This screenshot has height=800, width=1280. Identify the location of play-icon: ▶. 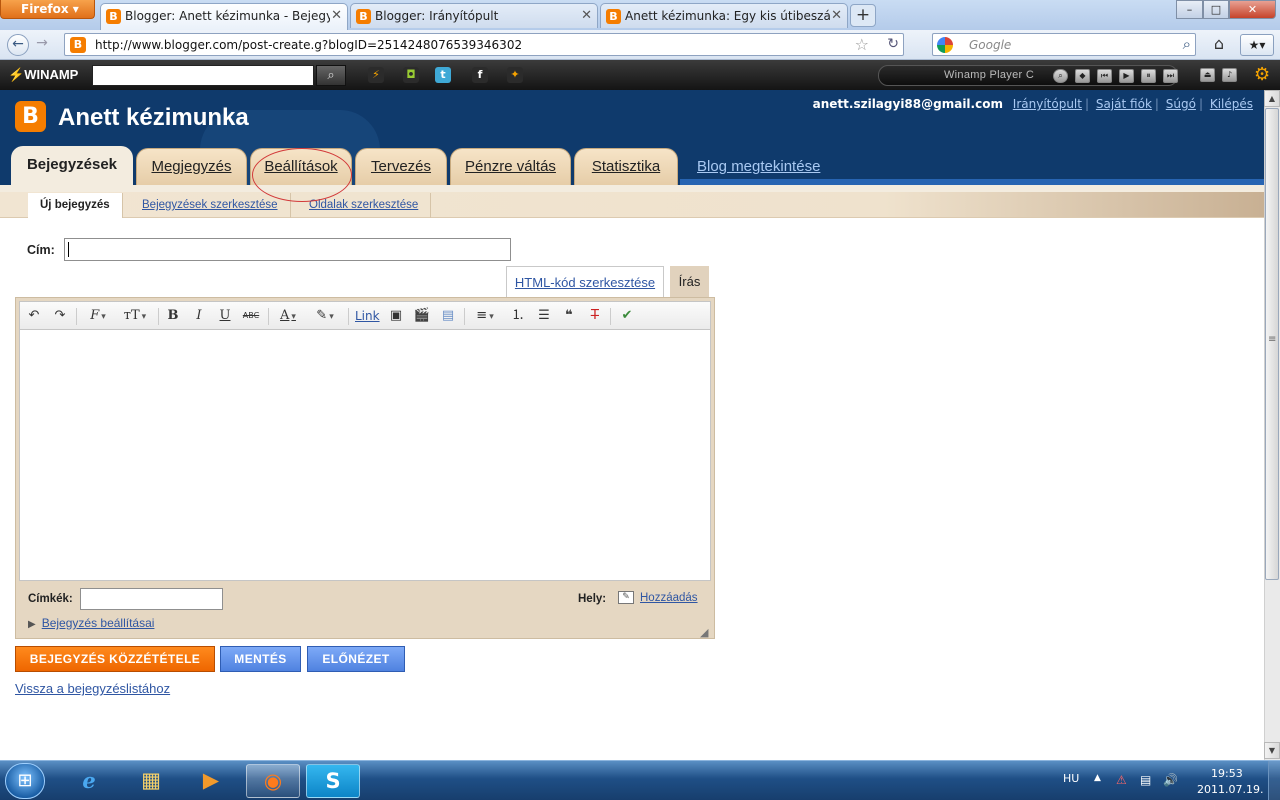
(1126, 76).